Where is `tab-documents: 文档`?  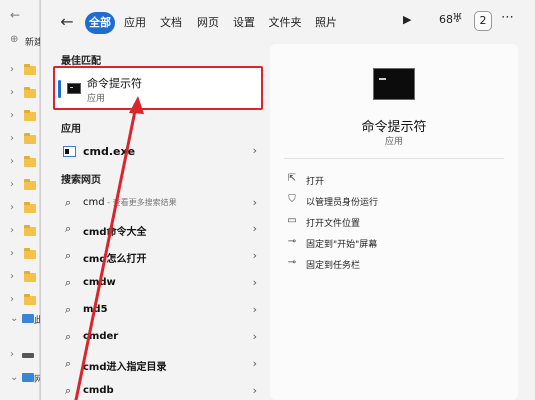 tab-documents: 文档 is located at coordinates (171, 23).